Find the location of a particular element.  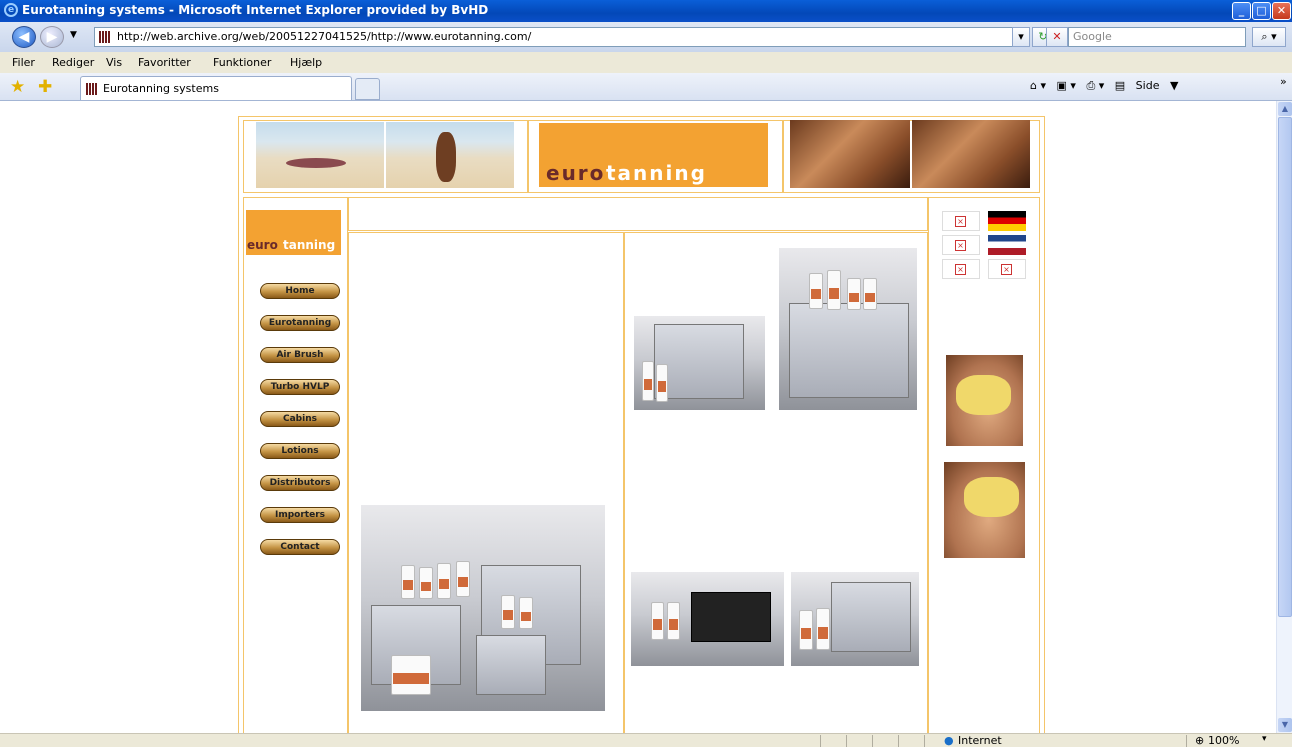

menu-favoritter: Favoritter is located at coordinates (164, 62).